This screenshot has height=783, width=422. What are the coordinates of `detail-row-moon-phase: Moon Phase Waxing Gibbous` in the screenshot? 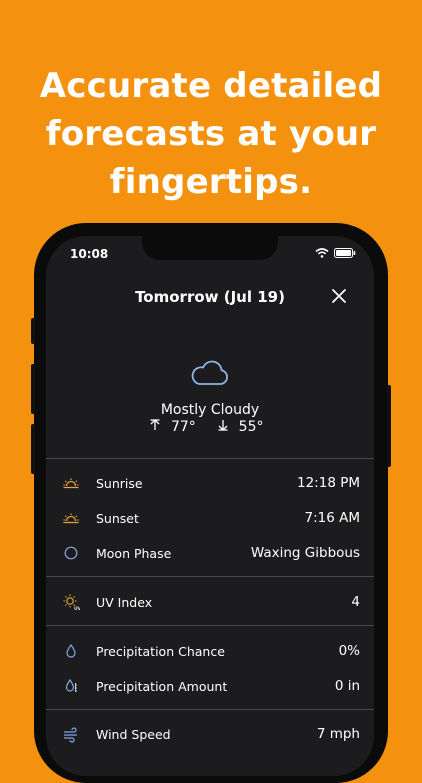 It's located at (210, 553).